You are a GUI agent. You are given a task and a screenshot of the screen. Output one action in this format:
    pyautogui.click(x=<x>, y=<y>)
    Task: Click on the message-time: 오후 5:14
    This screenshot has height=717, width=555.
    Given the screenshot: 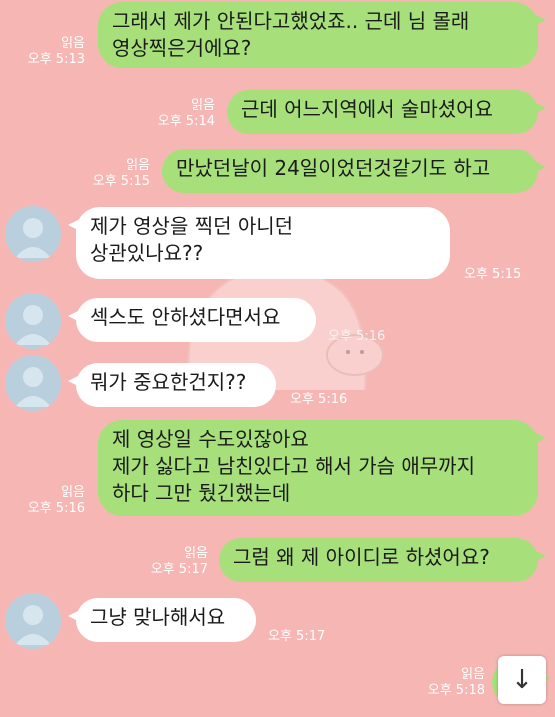 What is the action you would take?
    pyautogui.click(x=186, y=121)
    